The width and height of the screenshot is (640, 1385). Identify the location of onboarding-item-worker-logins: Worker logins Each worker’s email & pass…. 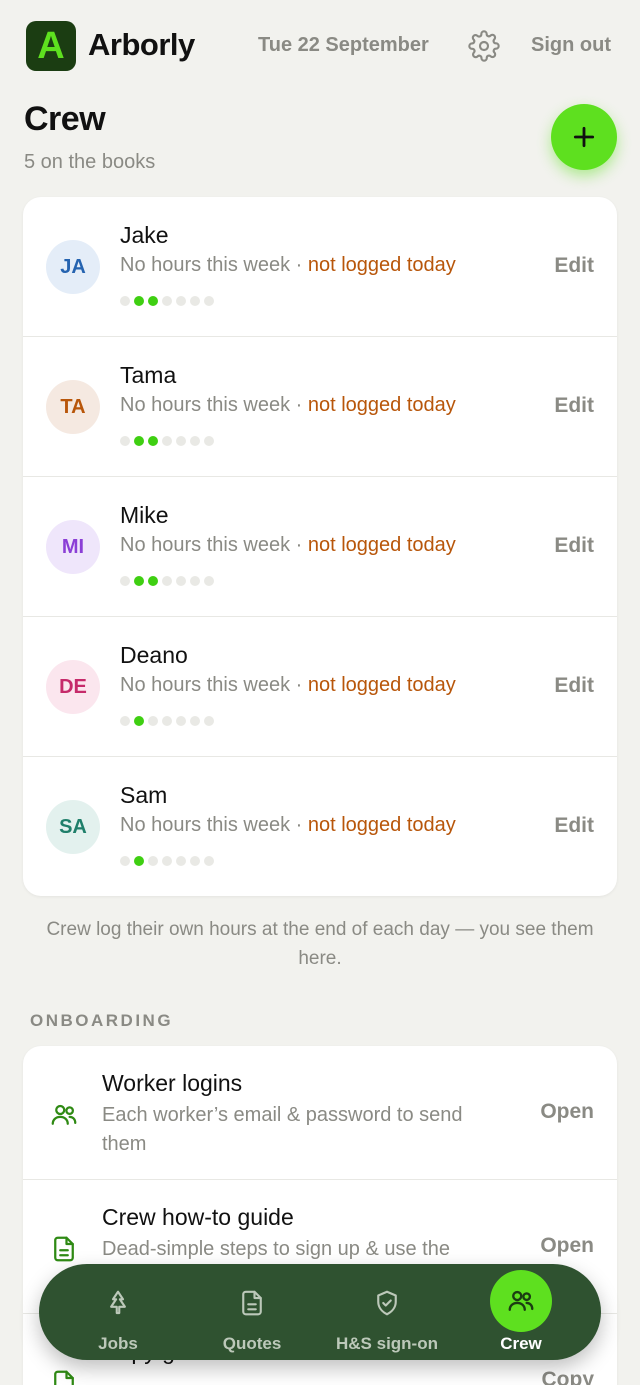
(320, 1113).